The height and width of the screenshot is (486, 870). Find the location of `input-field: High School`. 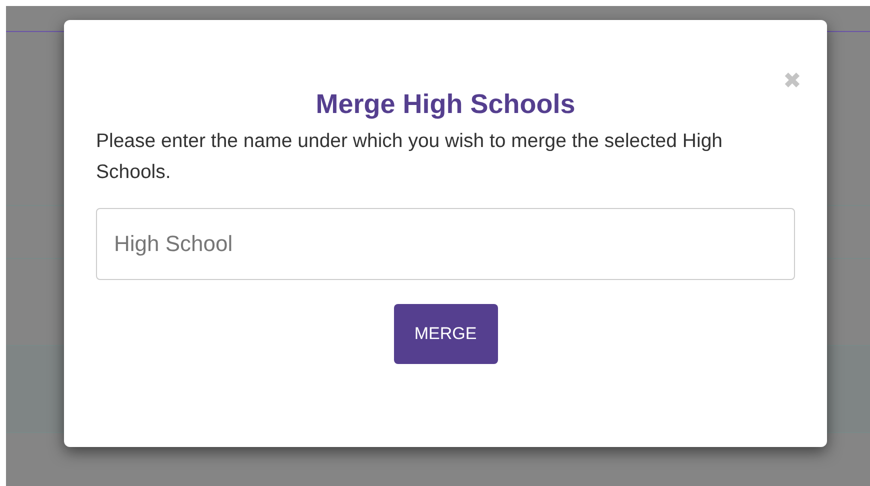

input-field: High School is located at coordinates (445, 244).